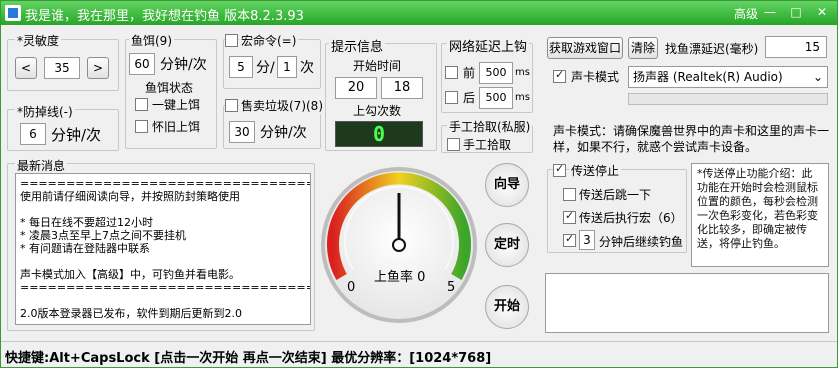 The width and height of the screenshot is (838, 368). What do you see at coordinates (796, 12) in the screenshot?
I see `maximize-button: □` at bounding box center [796, 12].